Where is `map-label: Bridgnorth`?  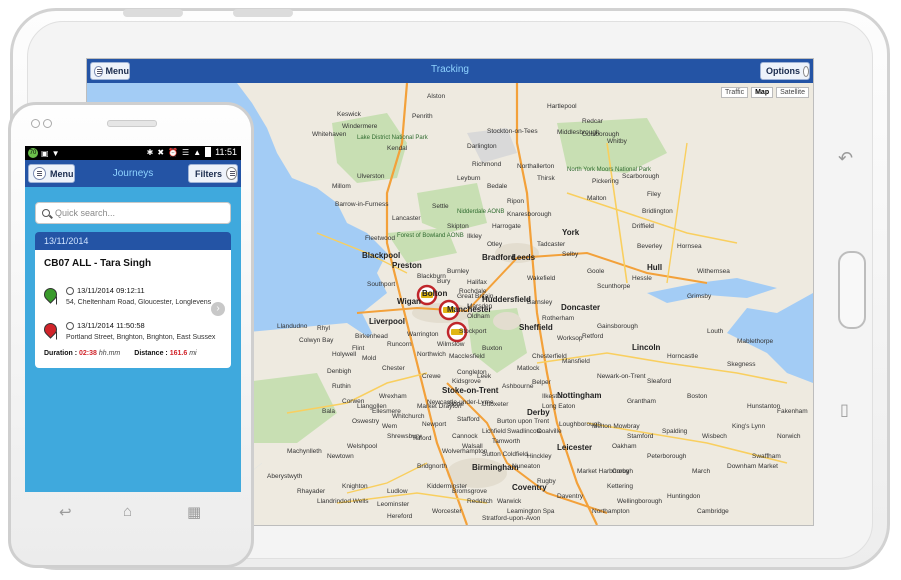 map-label: Bridgnorth is located at coordinates (432, 466).